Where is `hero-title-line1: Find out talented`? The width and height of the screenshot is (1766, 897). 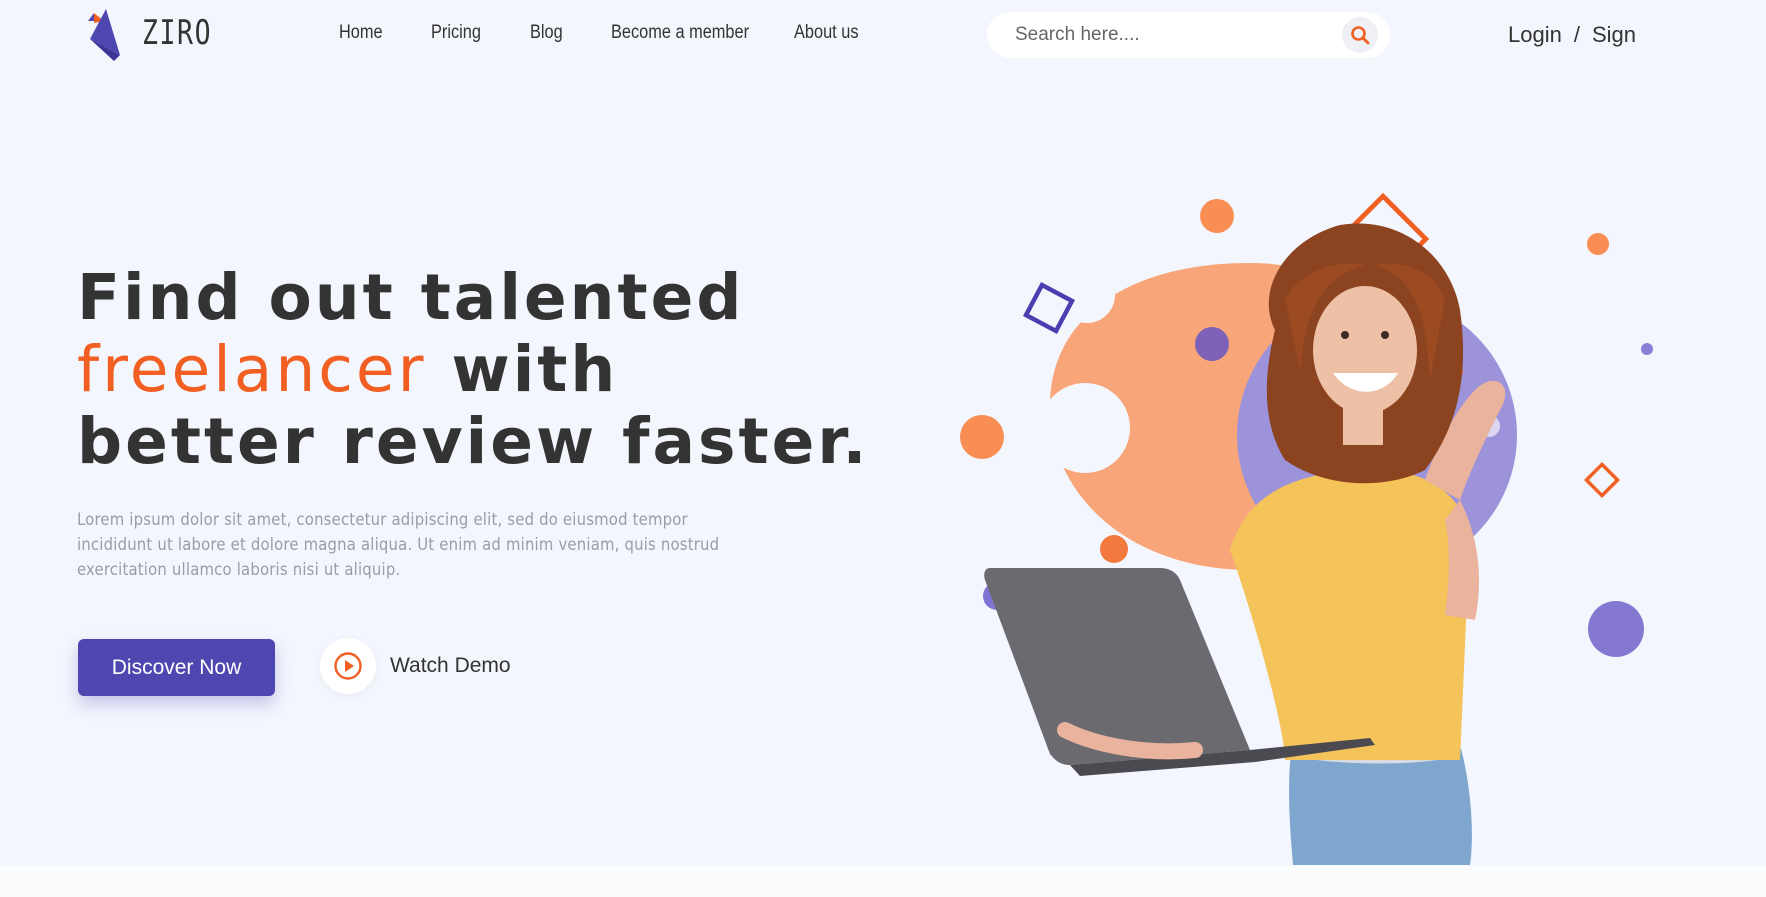 hero-title-line1: Find out talented is located at coordinates (411, 297).